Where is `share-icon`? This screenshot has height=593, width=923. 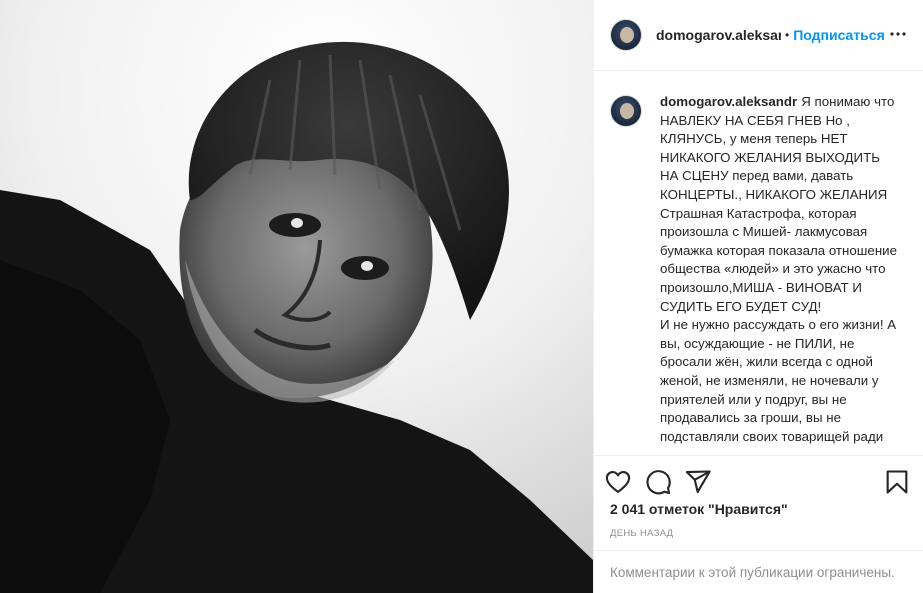 share-icon is located at coordinates (698, 482).